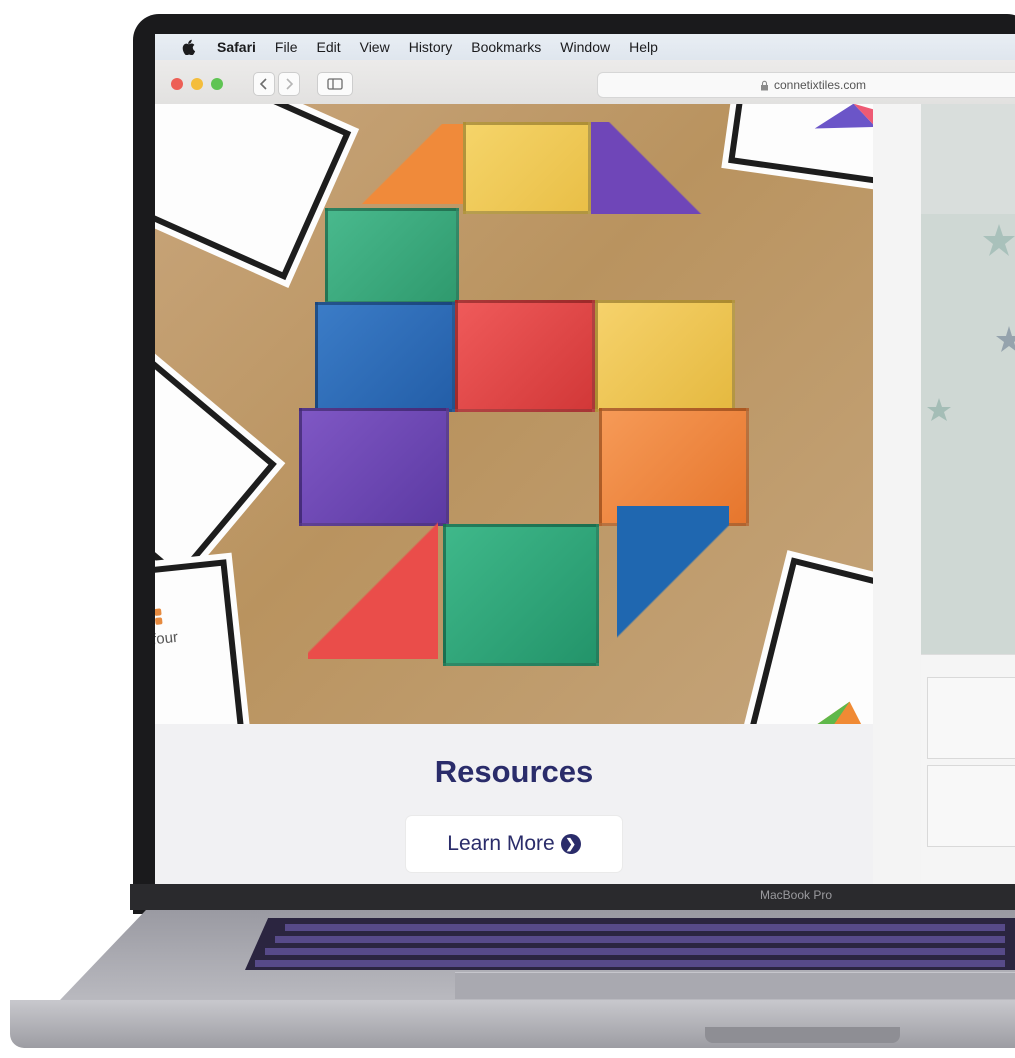  Describe the element at coordinates (385, 357) in the screenshot. I see `tile-blue` at that location.